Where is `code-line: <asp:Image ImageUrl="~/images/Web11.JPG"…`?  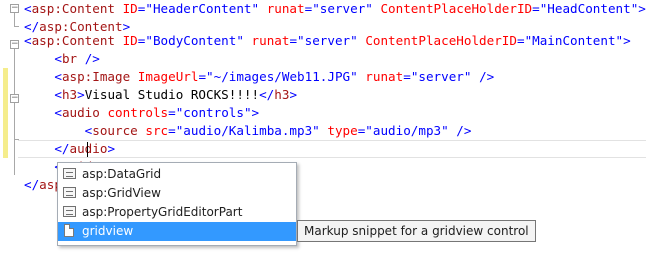
code-line: <asp:Image ImageUrl="~/images/Web11.JPG"… is located at coordinates (259, 77).